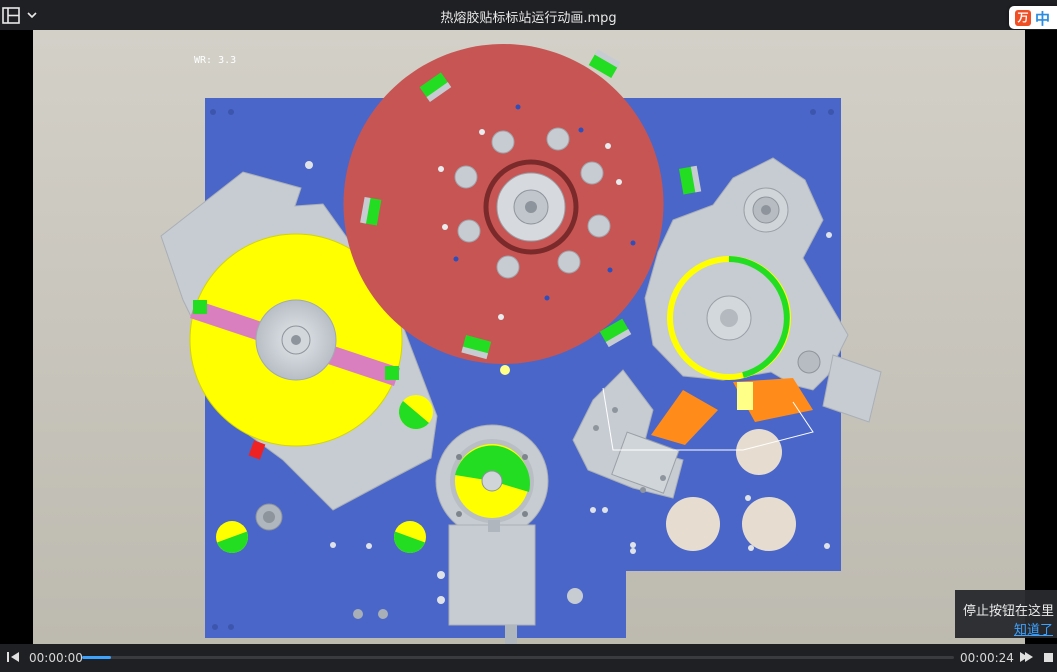  What do you see at coordinates (215, 60) in the screenshot?
I see `speed-overlay-text: WR: 3.3` at bounding box center [215, 60].